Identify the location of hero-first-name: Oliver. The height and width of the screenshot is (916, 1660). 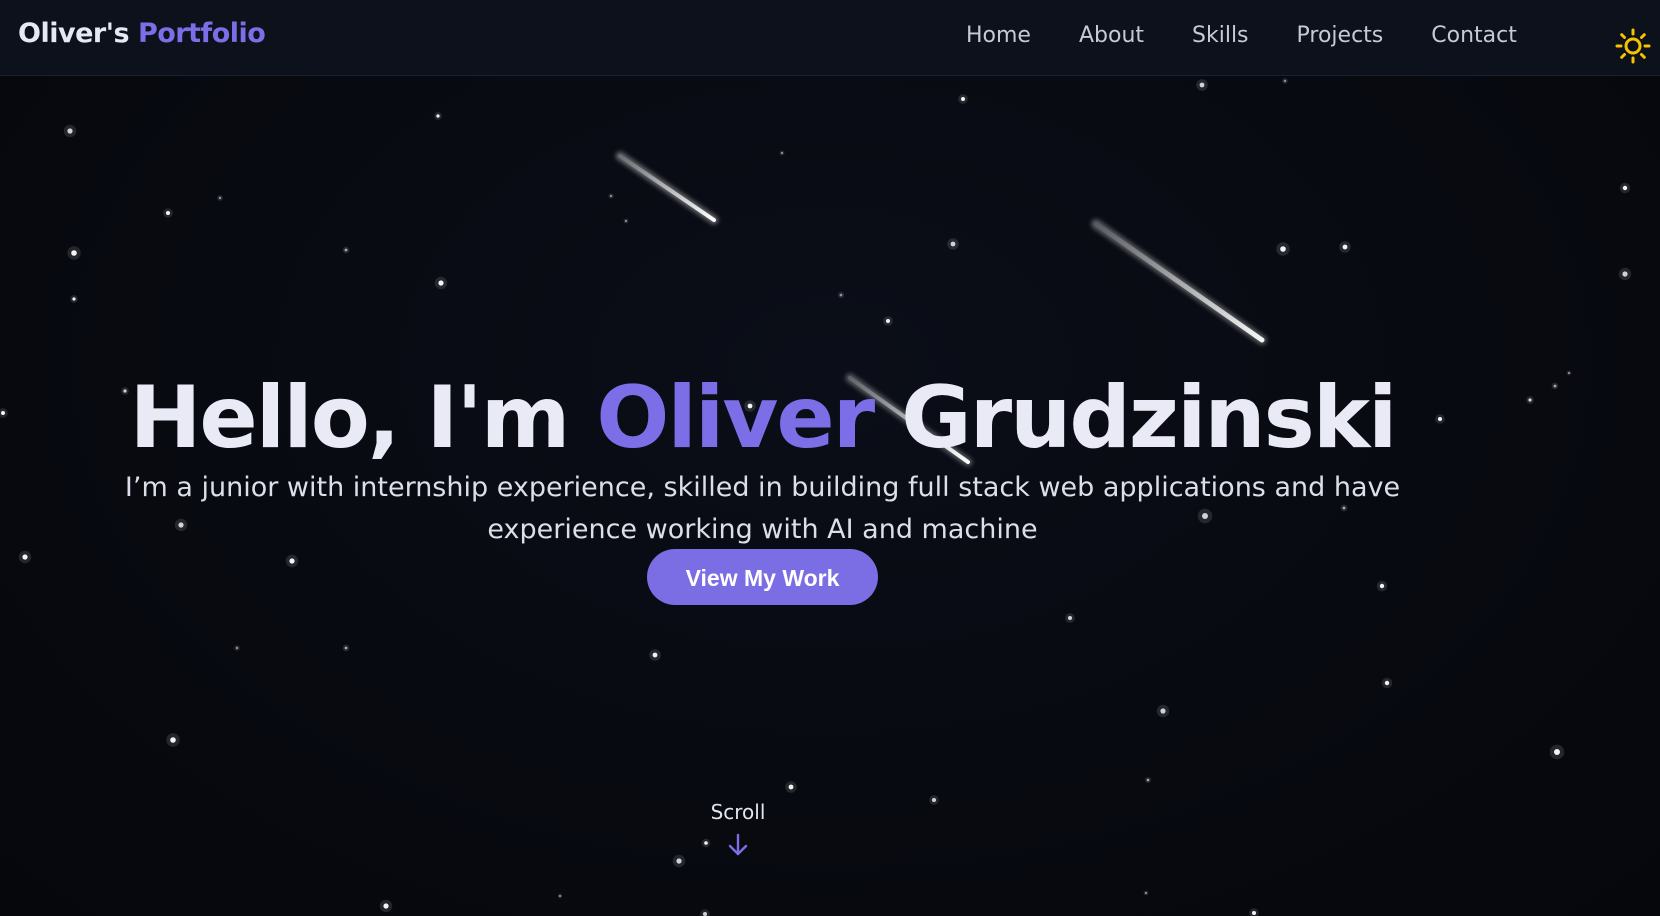
(735, 417).